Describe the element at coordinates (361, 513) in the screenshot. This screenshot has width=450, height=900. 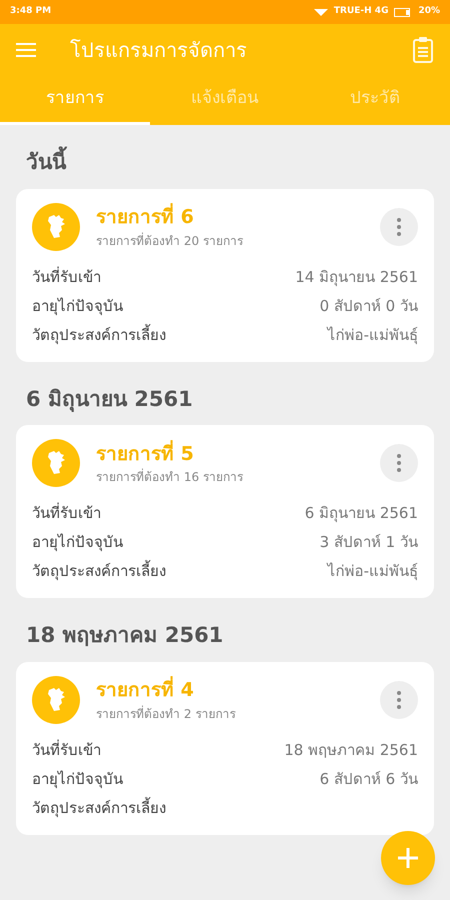
I see `row-value: 6 มิถุนายน 2561` at that location.